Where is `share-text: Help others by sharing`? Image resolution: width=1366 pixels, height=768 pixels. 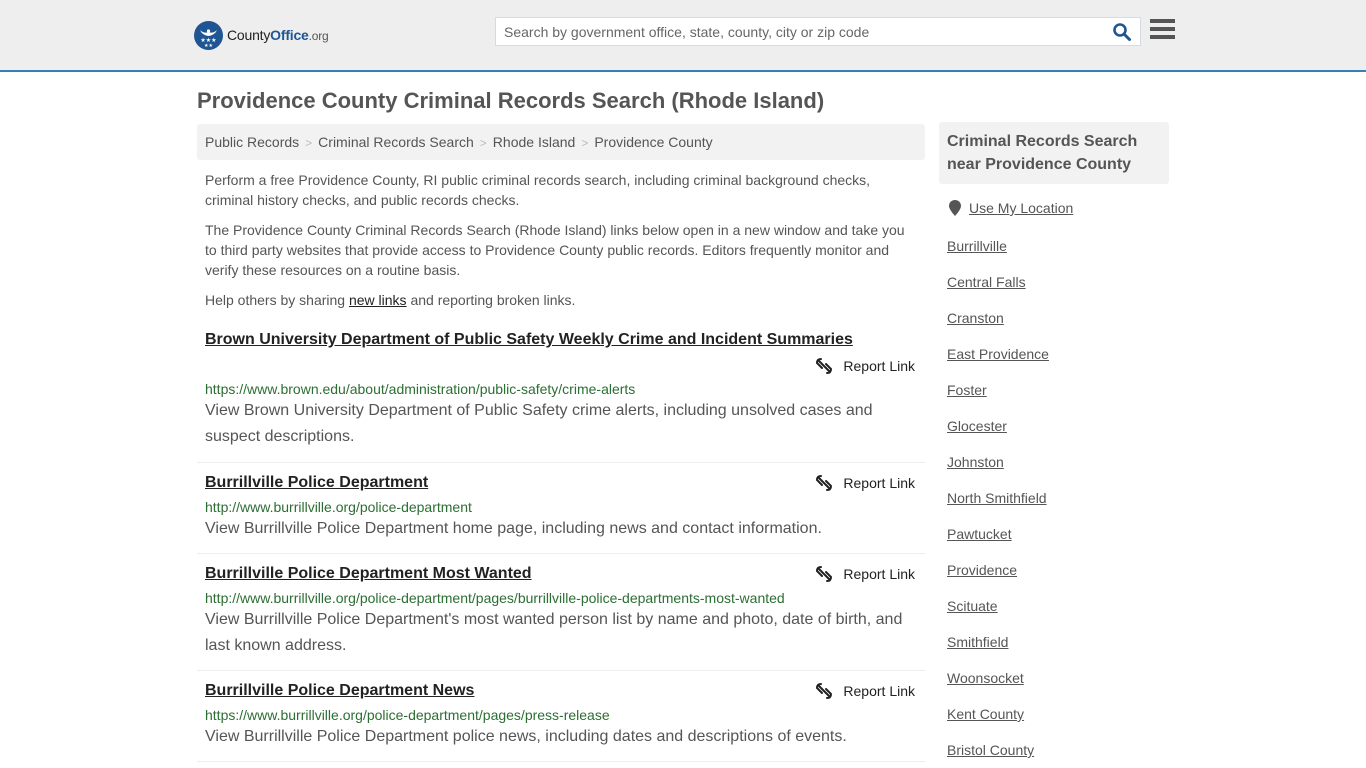 share-text: Help others by sharing is located at coordinates (277, 300).